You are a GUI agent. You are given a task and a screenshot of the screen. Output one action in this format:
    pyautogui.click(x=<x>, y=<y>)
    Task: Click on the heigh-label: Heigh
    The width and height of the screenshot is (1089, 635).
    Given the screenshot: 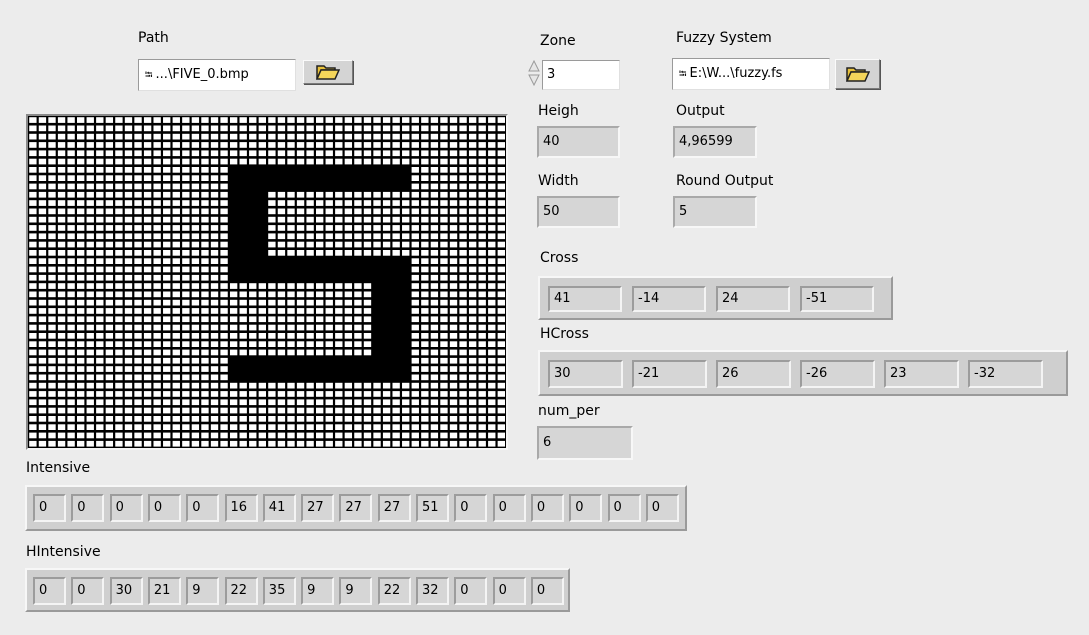 What is the action you would take?
    pyautogui.click(x=558, y=111)
    